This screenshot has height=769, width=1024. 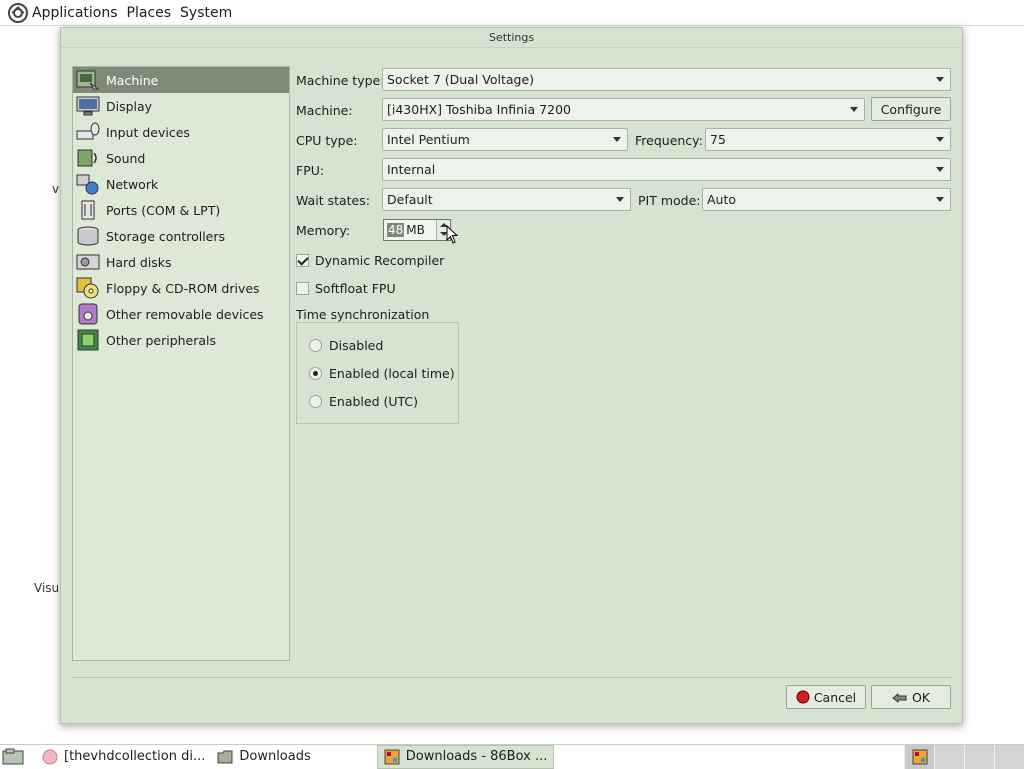 What do you see at coordinates (181, 262) in the screenshot?
I see `sidebar-item-hard-disks: Hard disks` at bounding box center [181, 262].